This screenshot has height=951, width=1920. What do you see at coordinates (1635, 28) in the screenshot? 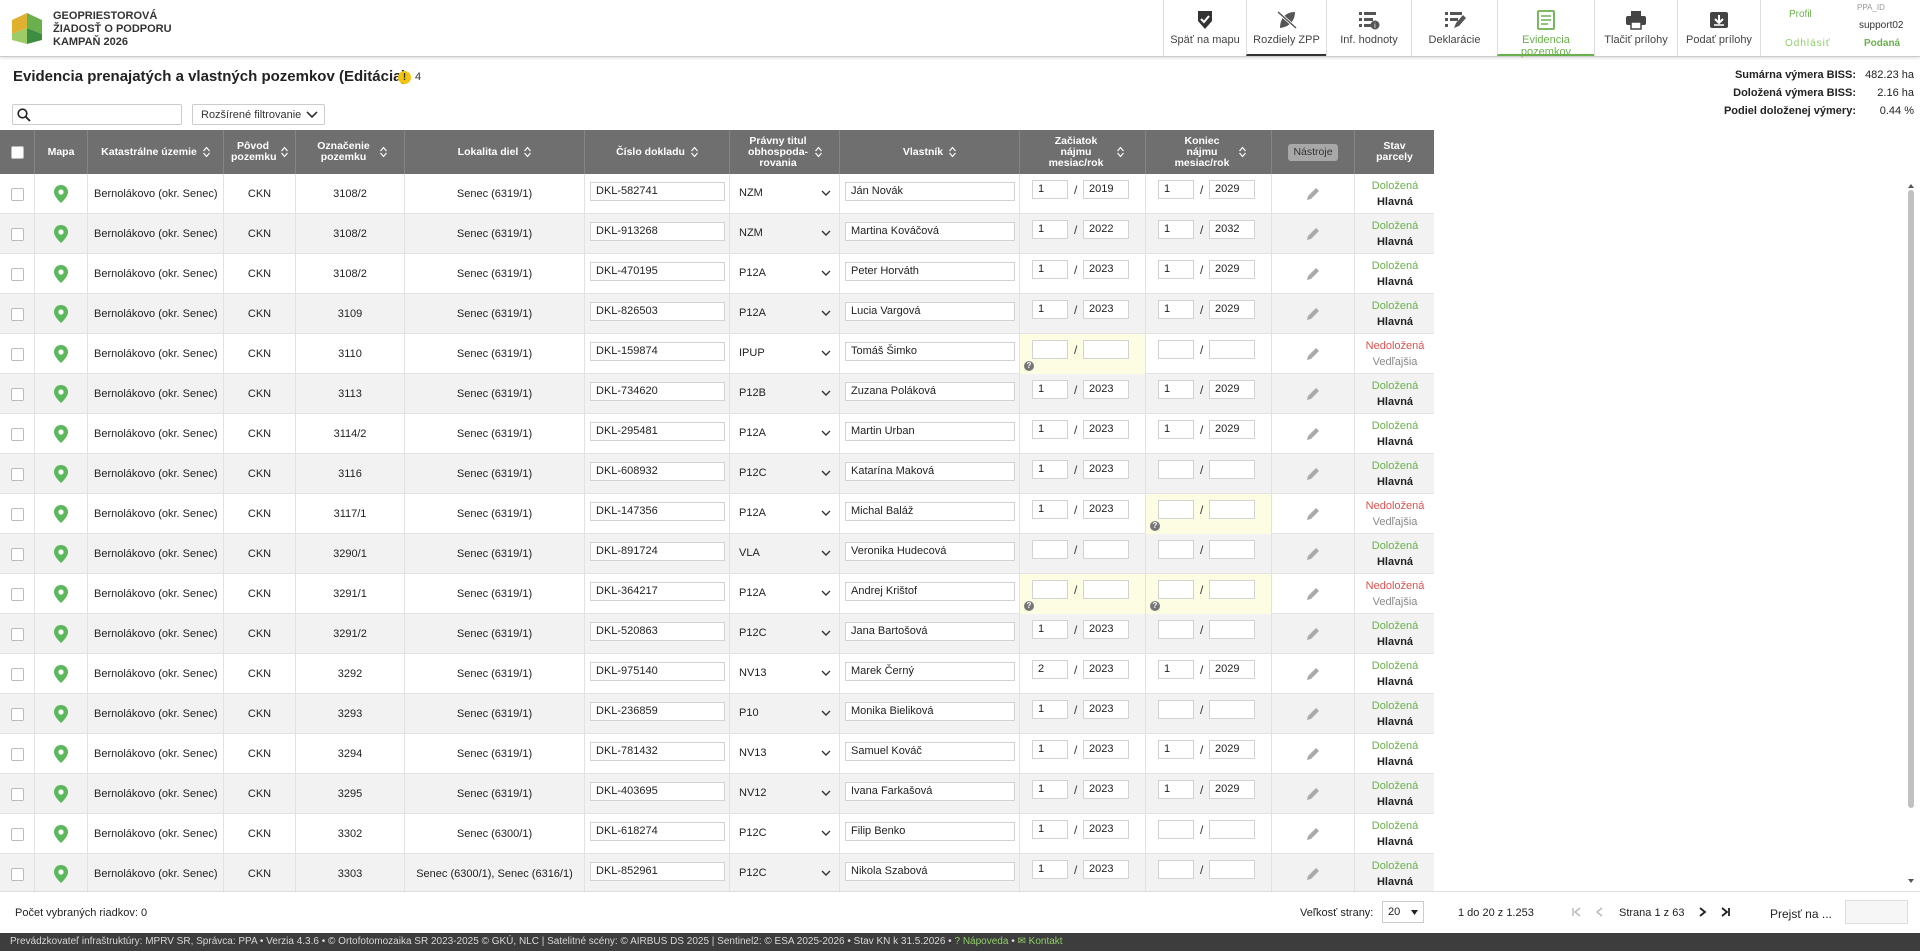
I see `nav-print-attachments-button: Tlačiť prílohy` at bounding box center [1635, 28].